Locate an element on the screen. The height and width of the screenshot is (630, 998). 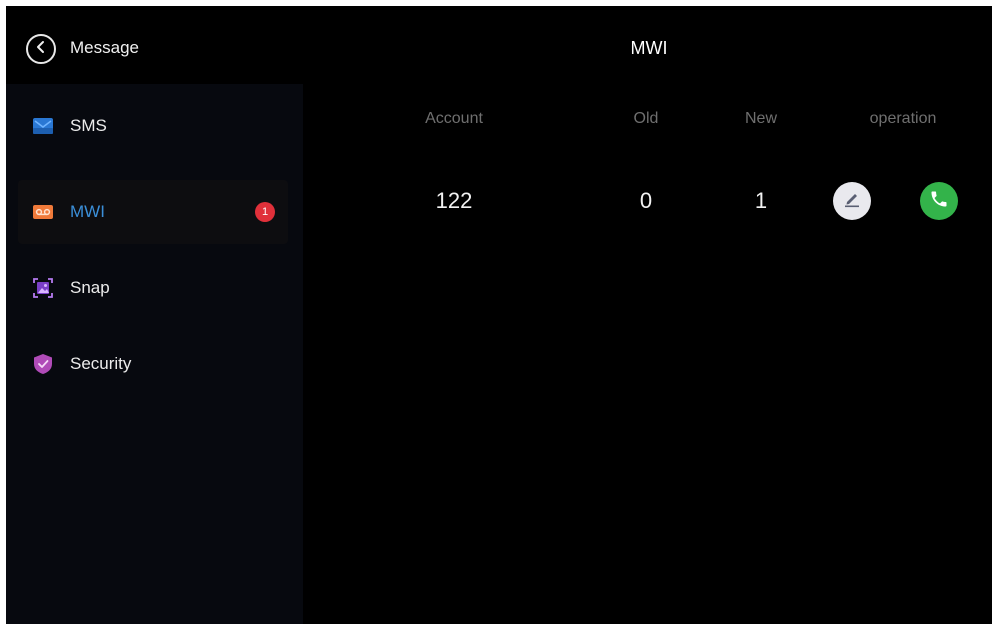
sidebar-item-label: SMS is located at coordinates (88, 125).